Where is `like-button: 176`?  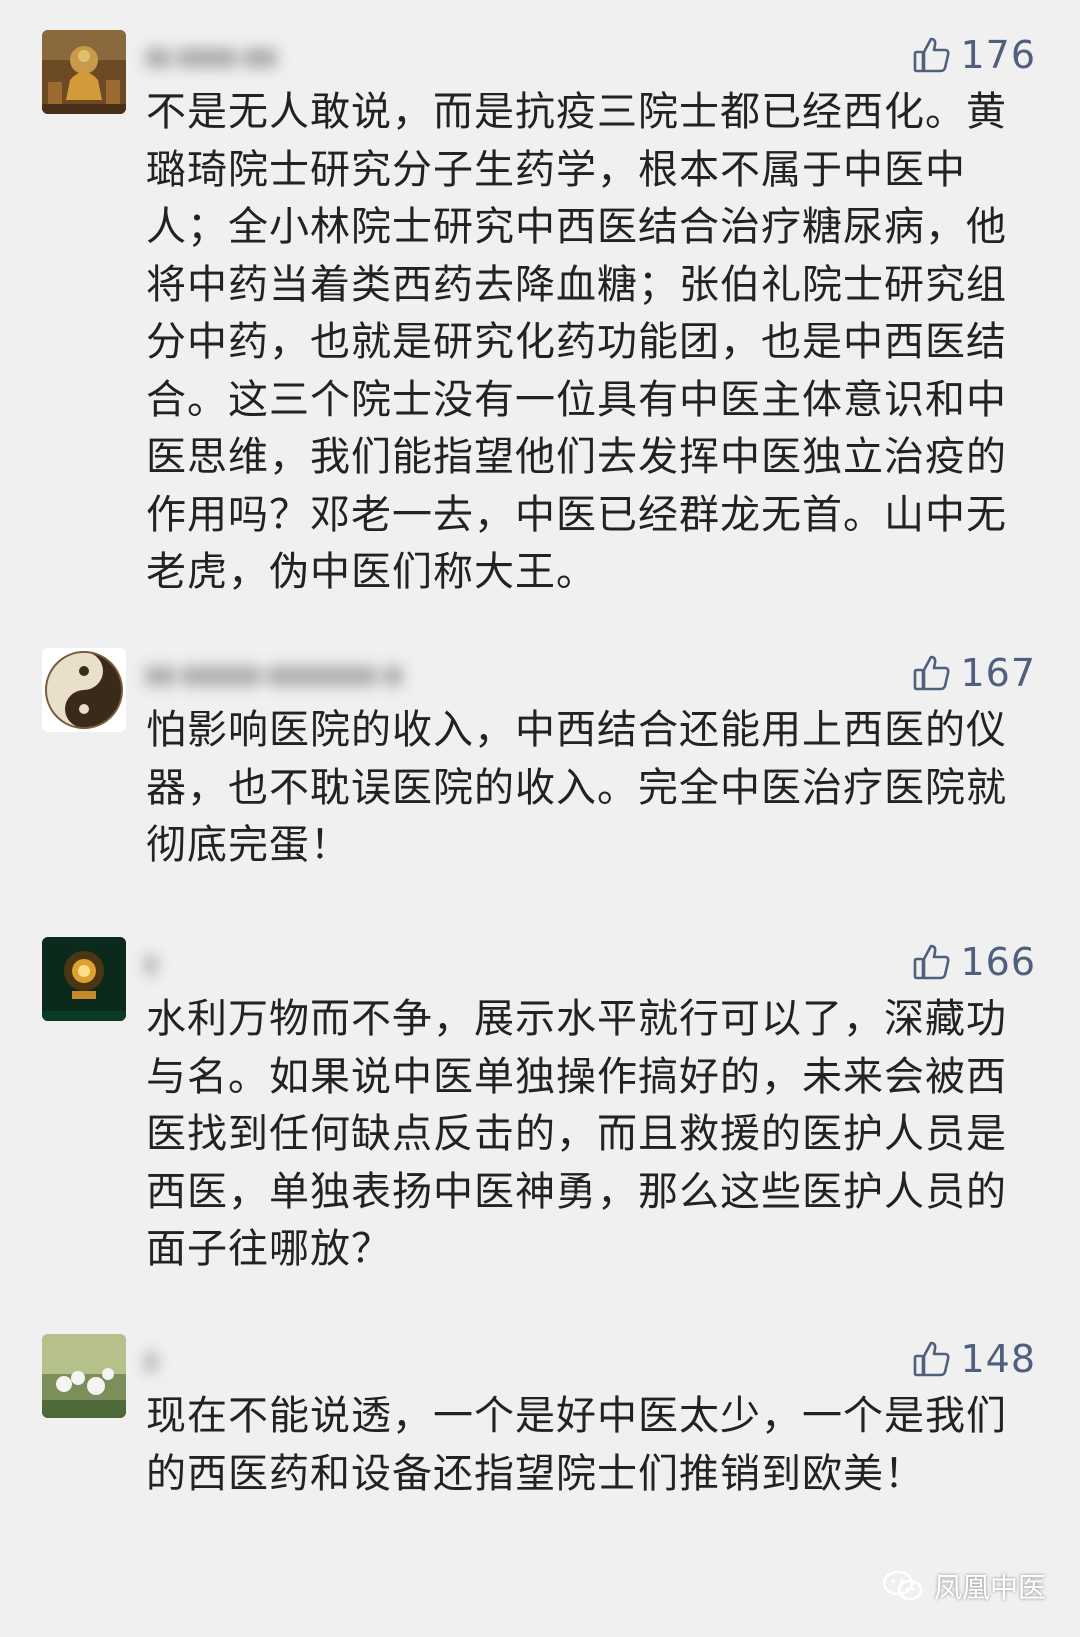 like-button: 176 is located at coordinates (974, 55).